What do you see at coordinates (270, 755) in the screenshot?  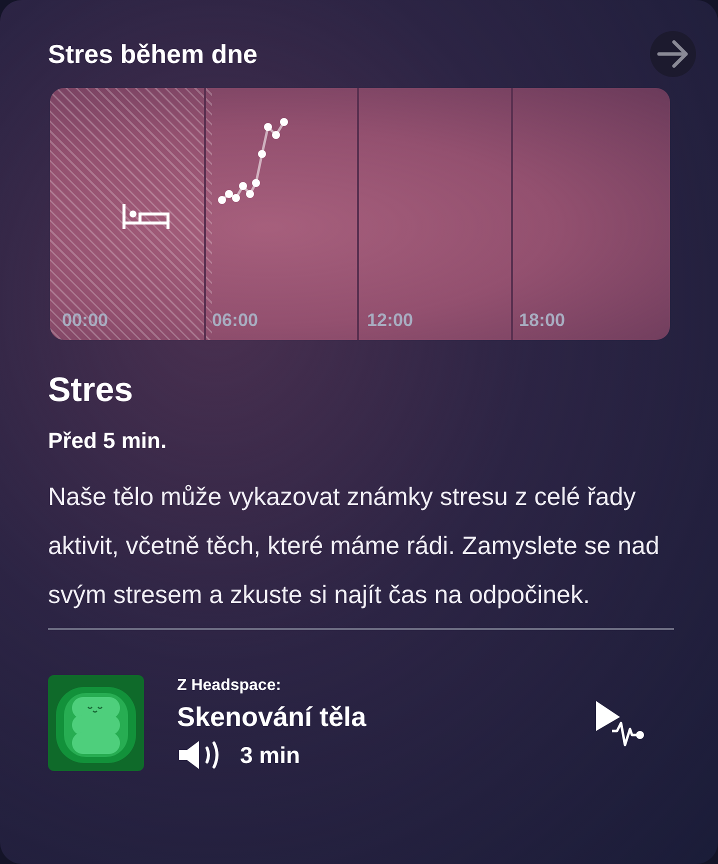 I see `duration: 3 min` at bounding box center [270, 755].